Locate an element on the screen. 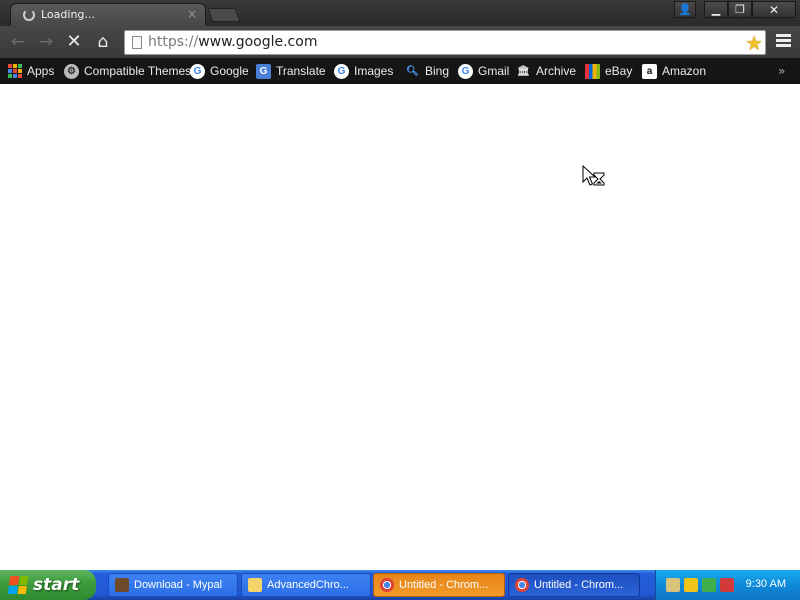 Image resolution: width=800 pixels, height=600 pixels. busy-cursor-icon is located at coordinates (593, 175).